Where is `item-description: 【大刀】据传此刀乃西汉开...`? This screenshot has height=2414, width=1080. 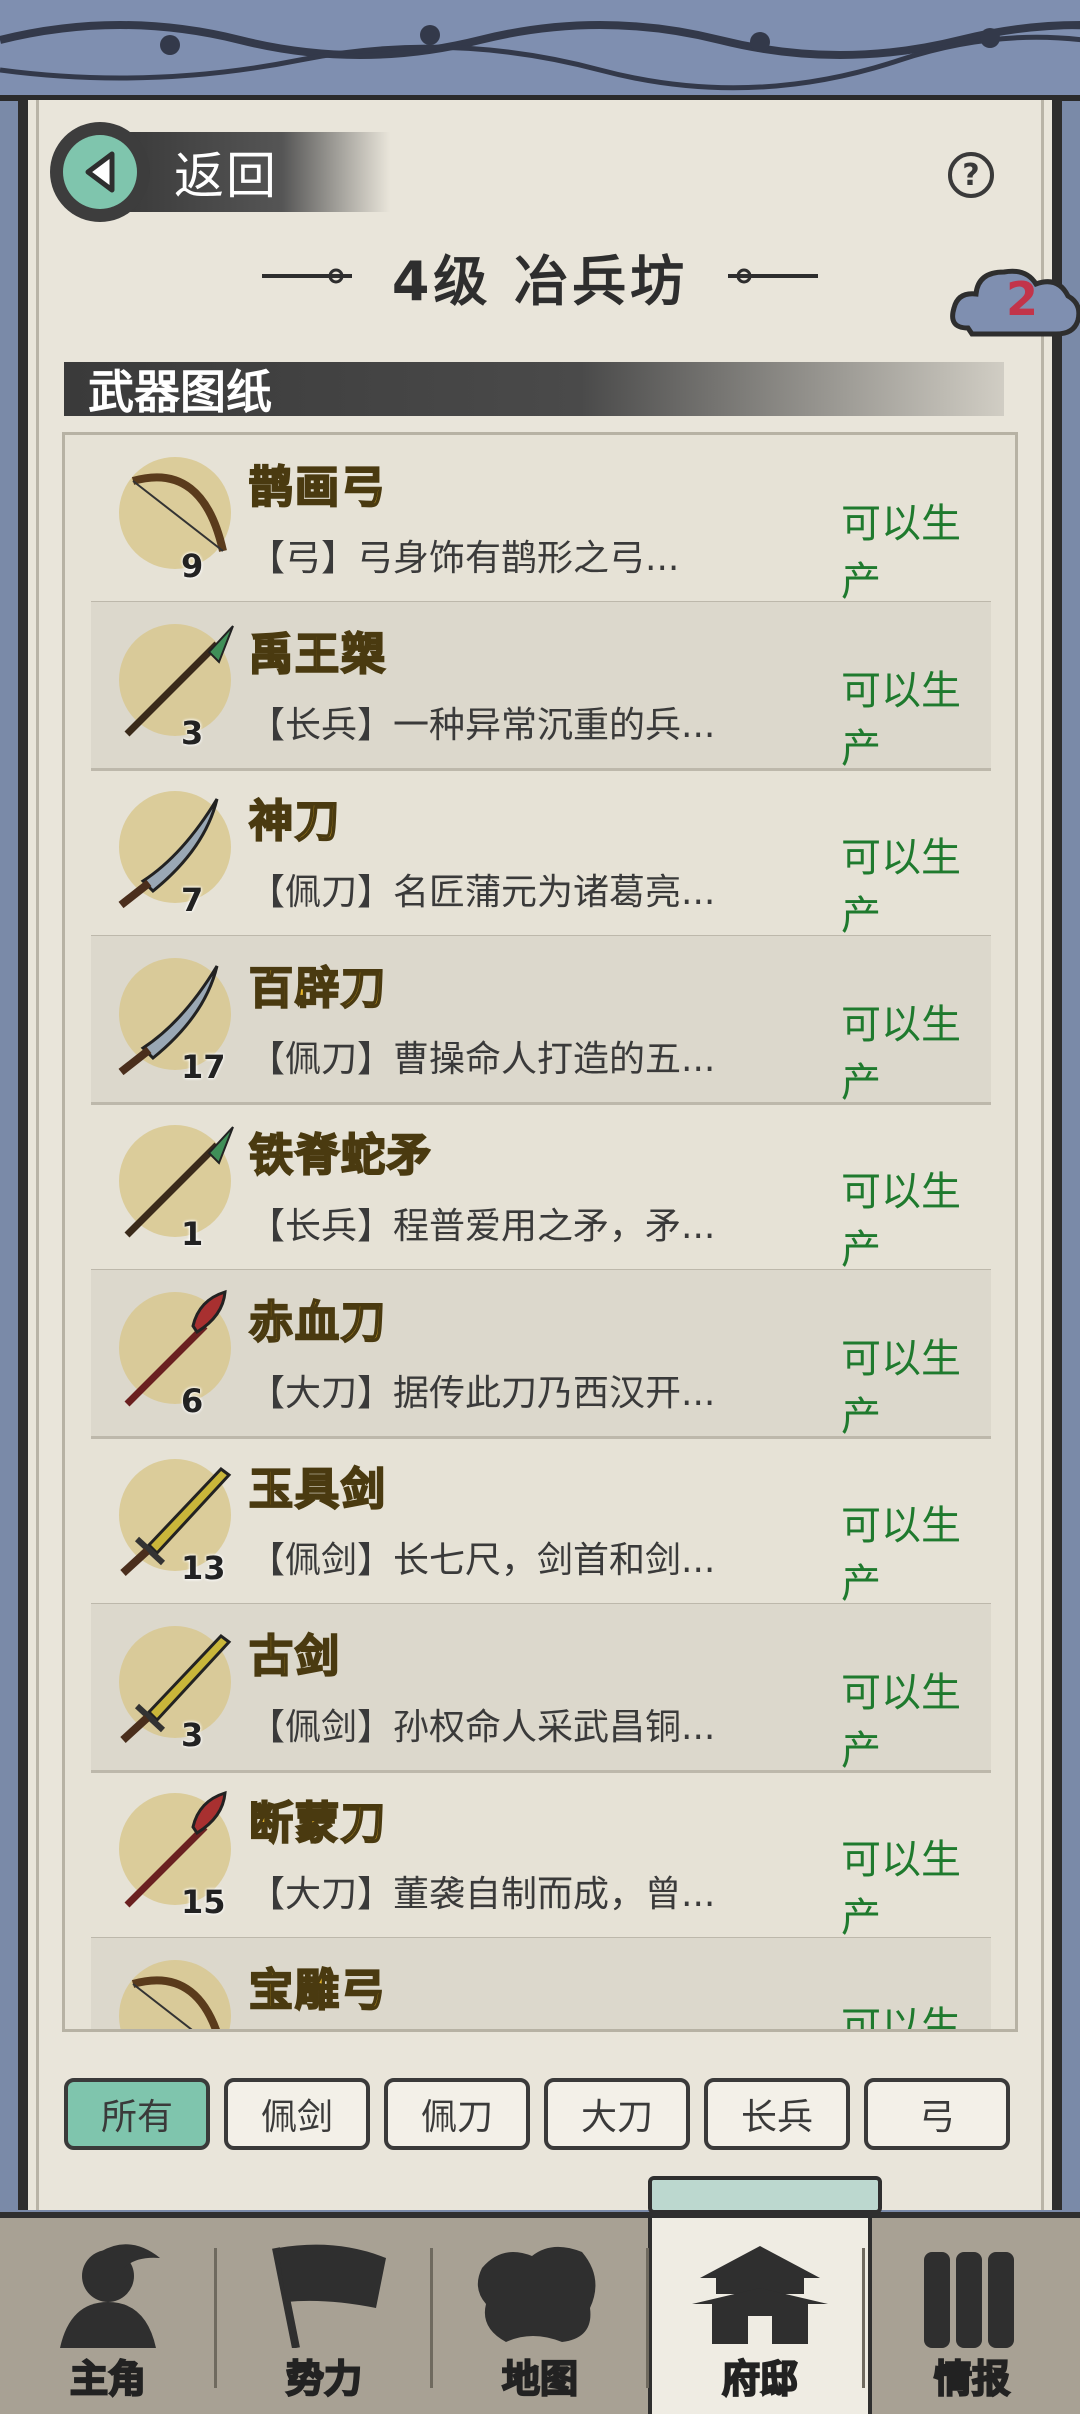 item-description: 【大刀】据传此刀乃西汉开... is located at coordinates (482, 1393).